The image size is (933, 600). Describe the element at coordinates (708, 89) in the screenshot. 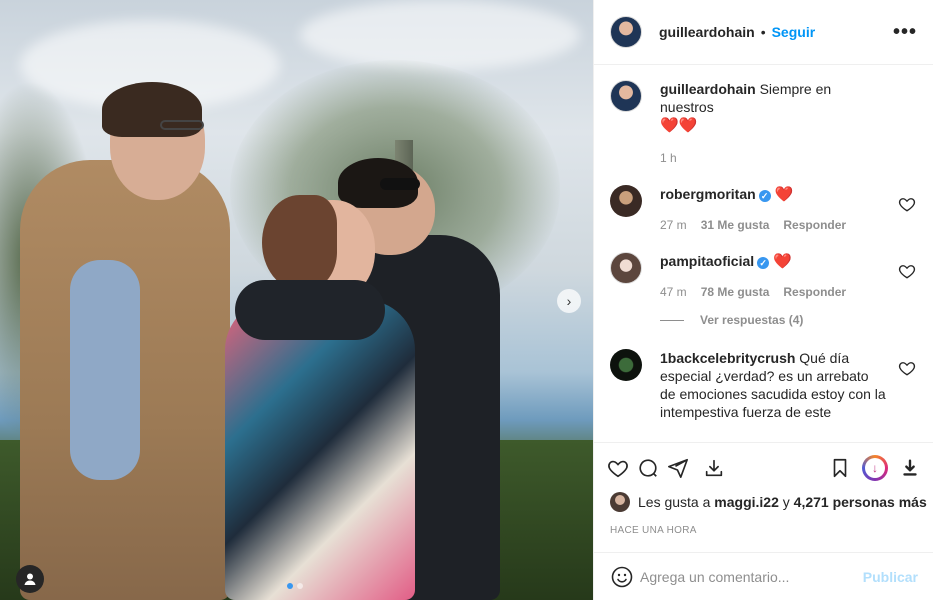

I see `caption-username: guilleardohain` at that location.